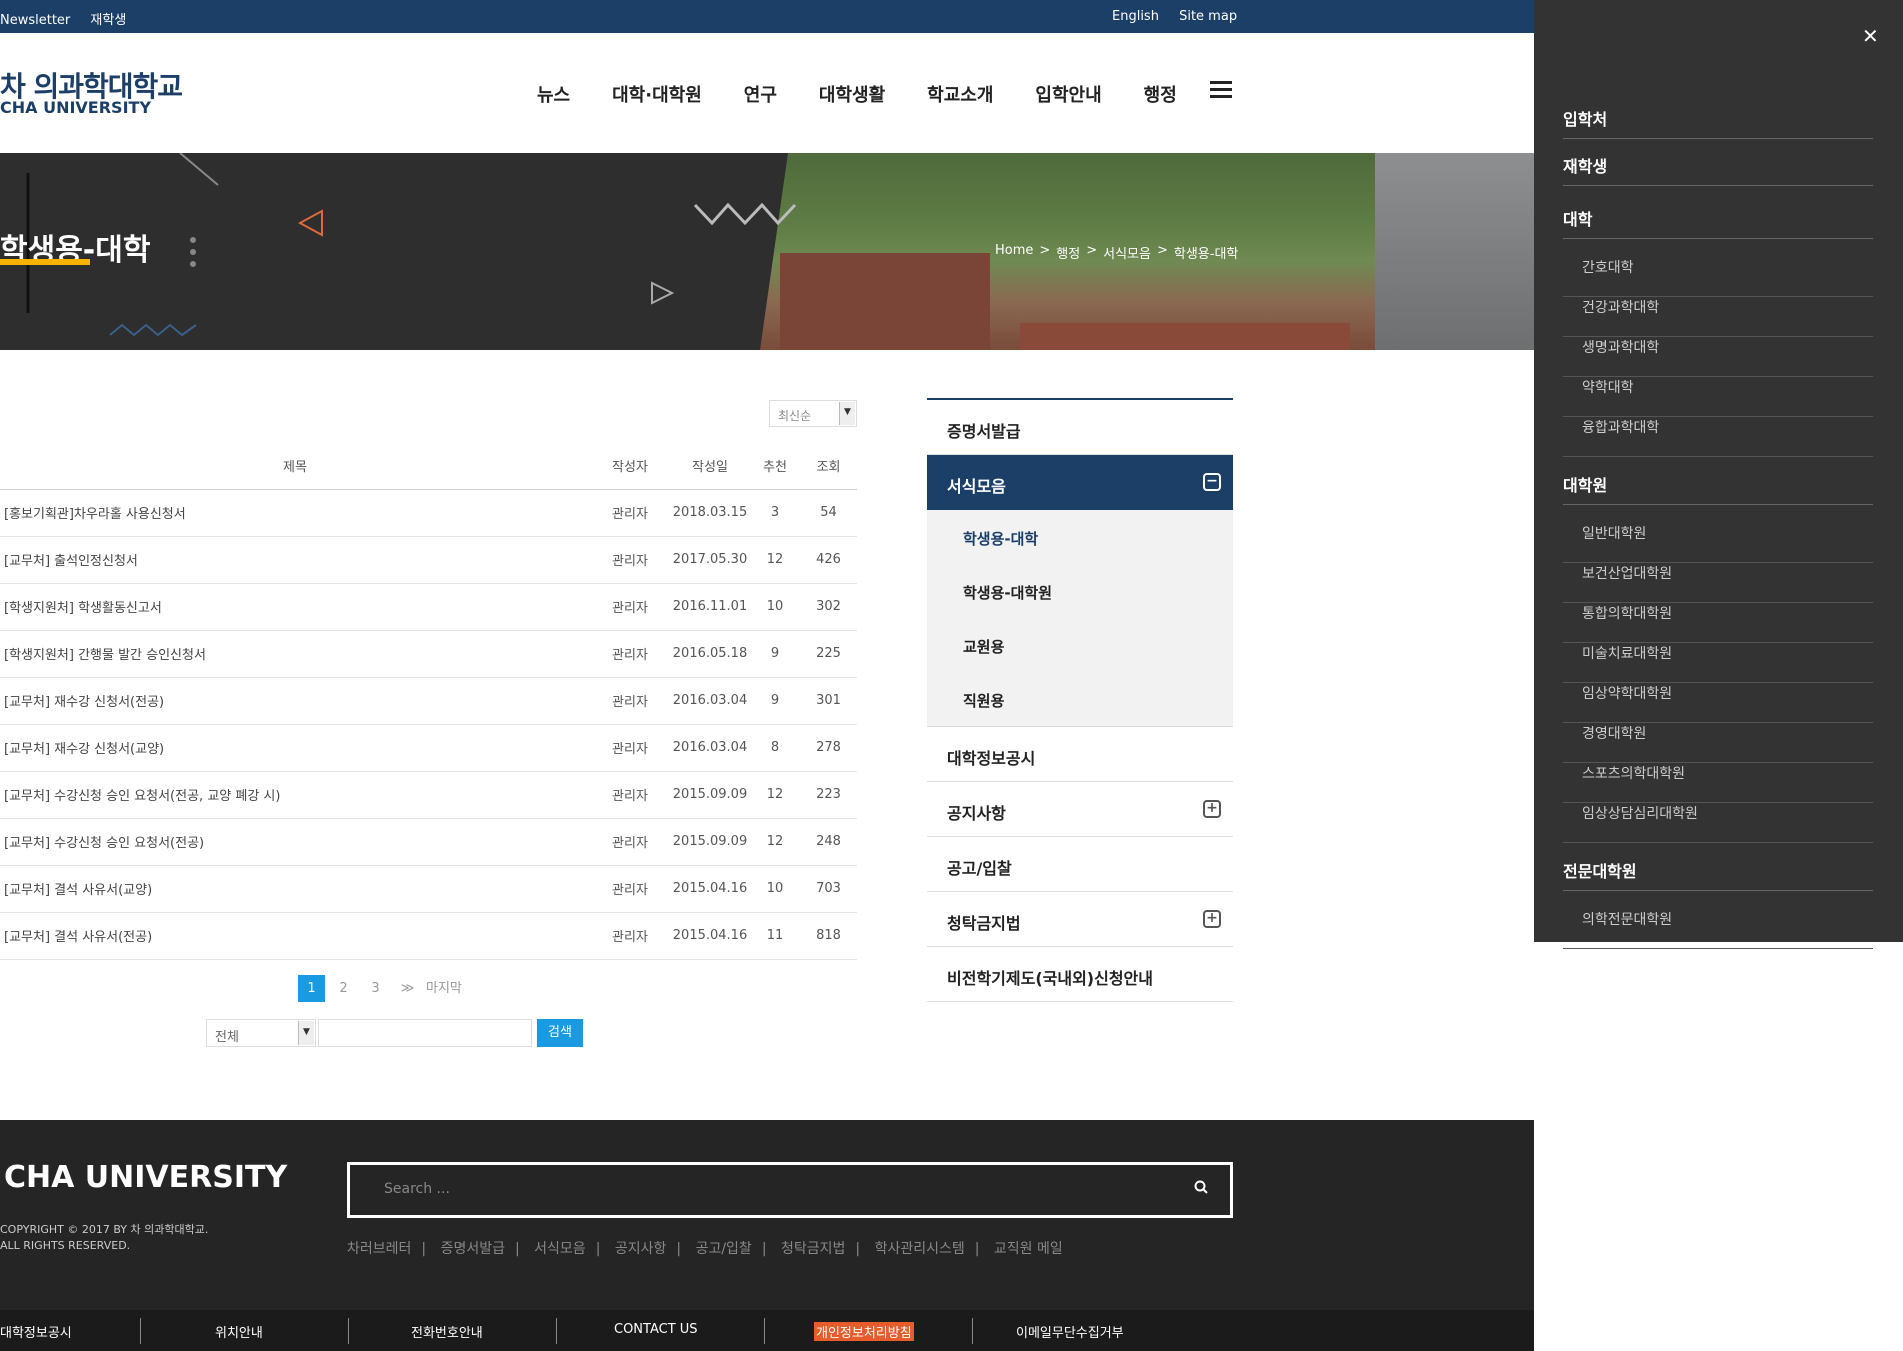  I want to click on sitemap-grad-head: 대학원, so click(1718, 488).